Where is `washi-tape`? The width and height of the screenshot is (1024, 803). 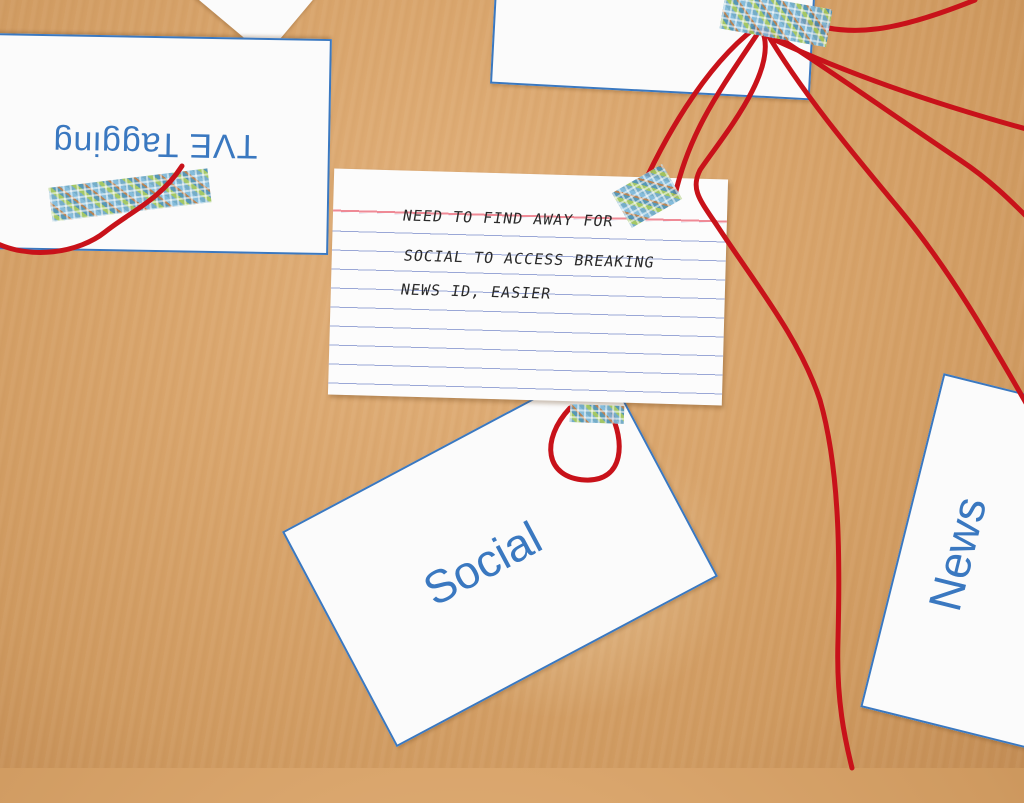
washi-tape is located at coordinates (597, 414).